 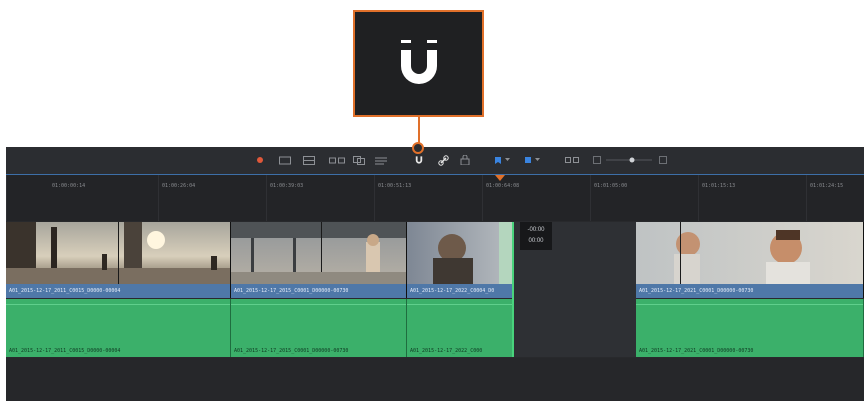 I want to click on playhead-marker, so click(x=500, y=178).